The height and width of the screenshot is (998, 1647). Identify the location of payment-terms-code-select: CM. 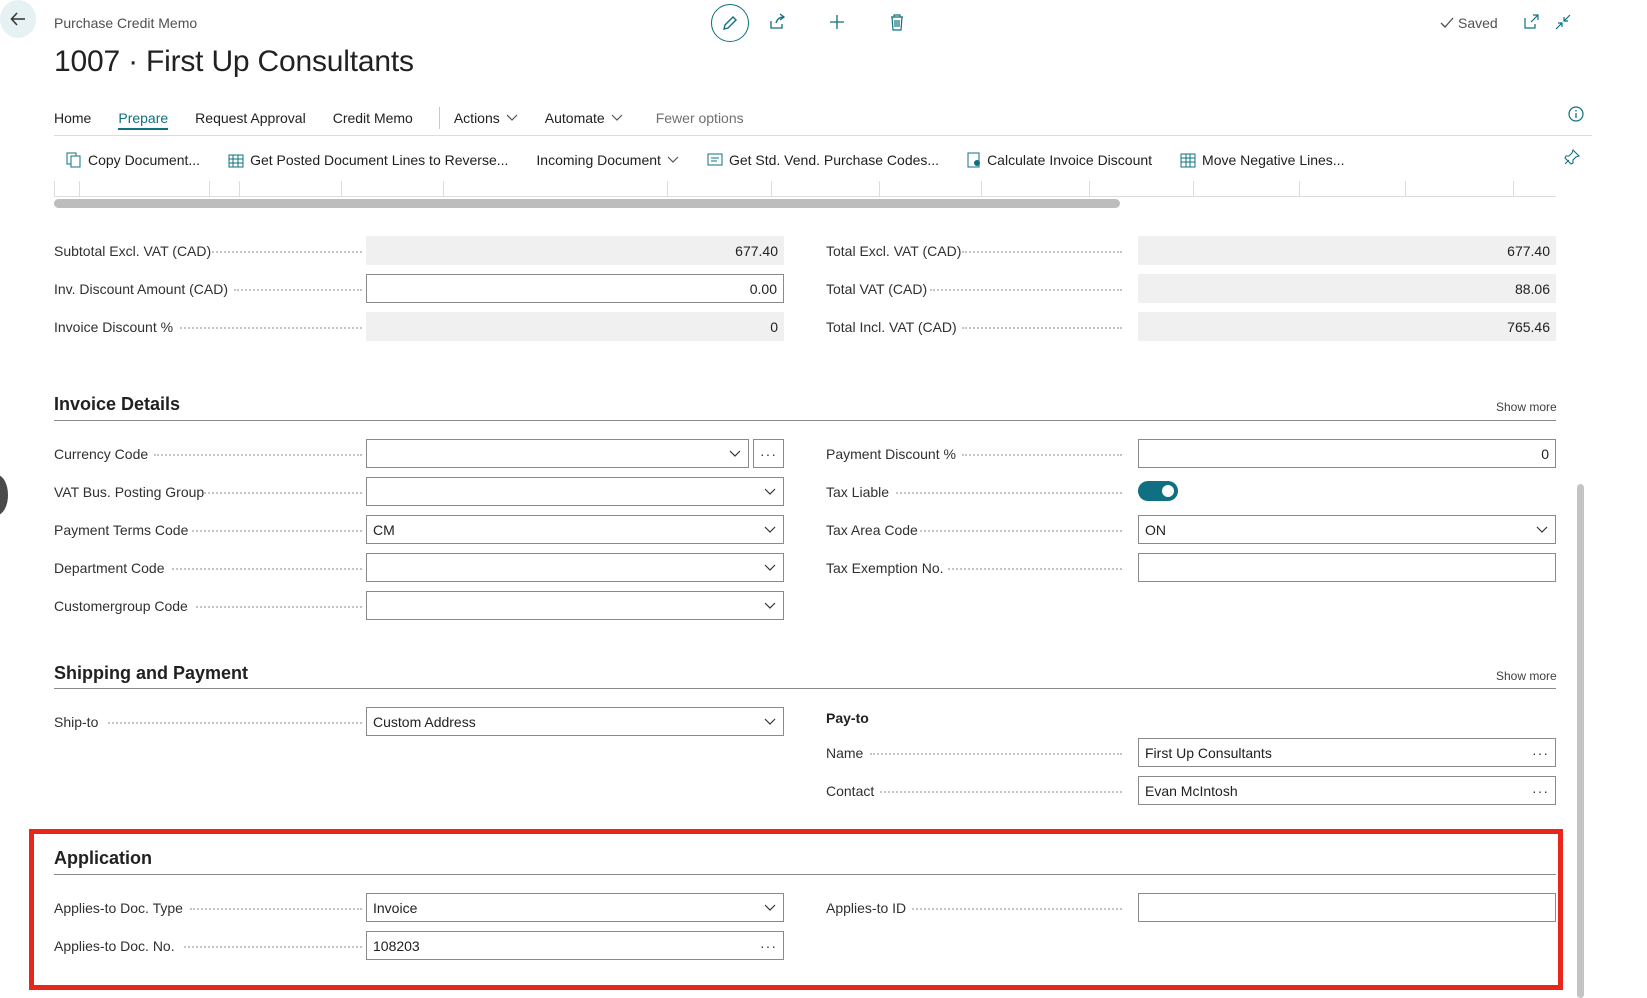
(575, 529).